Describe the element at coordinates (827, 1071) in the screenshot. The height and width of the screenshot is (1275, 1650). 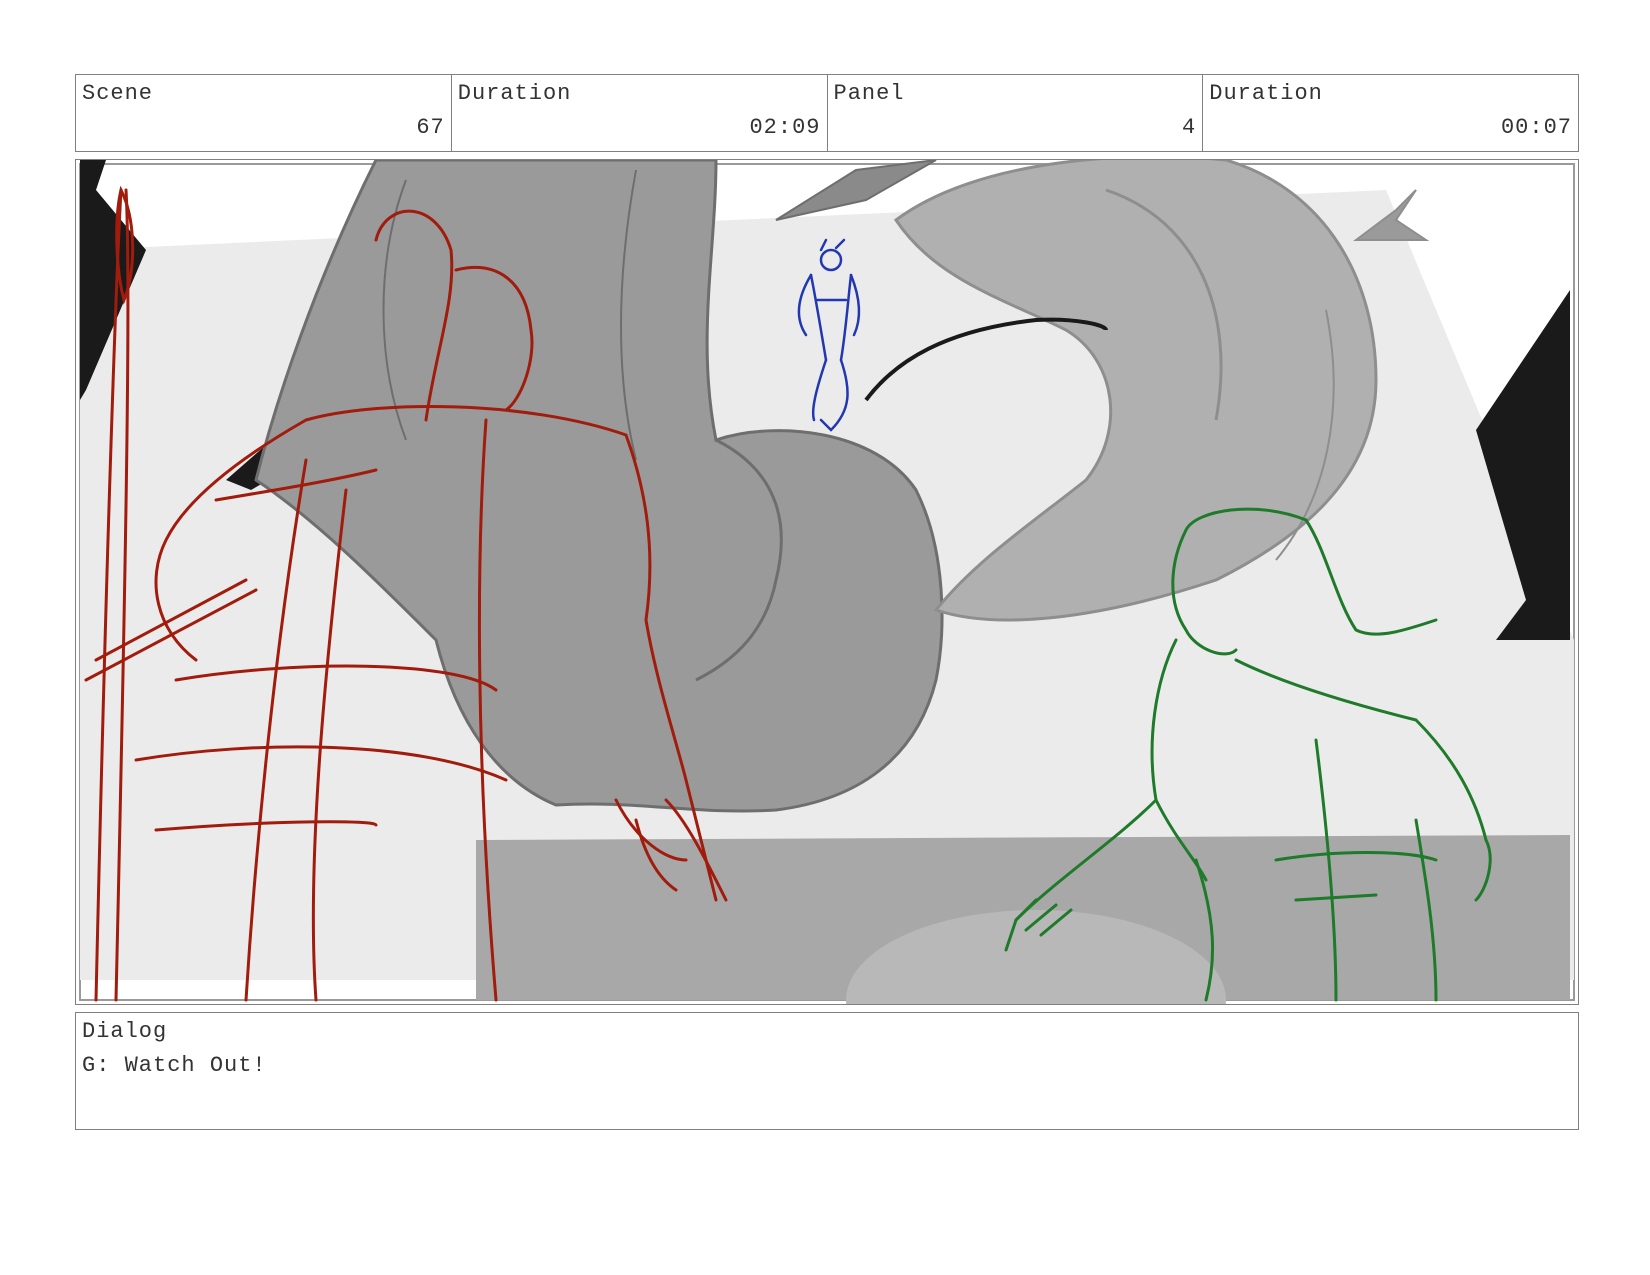
I see `dialog-box: Dialog G: Watch Out!` at that location.